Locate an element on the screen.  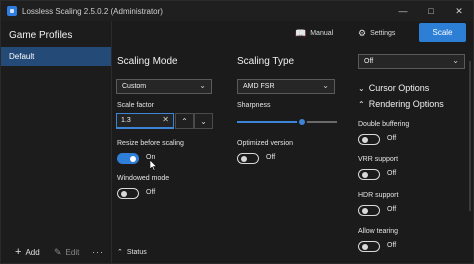
allow-tearing-state: Off is located at coordinates (392, 245).